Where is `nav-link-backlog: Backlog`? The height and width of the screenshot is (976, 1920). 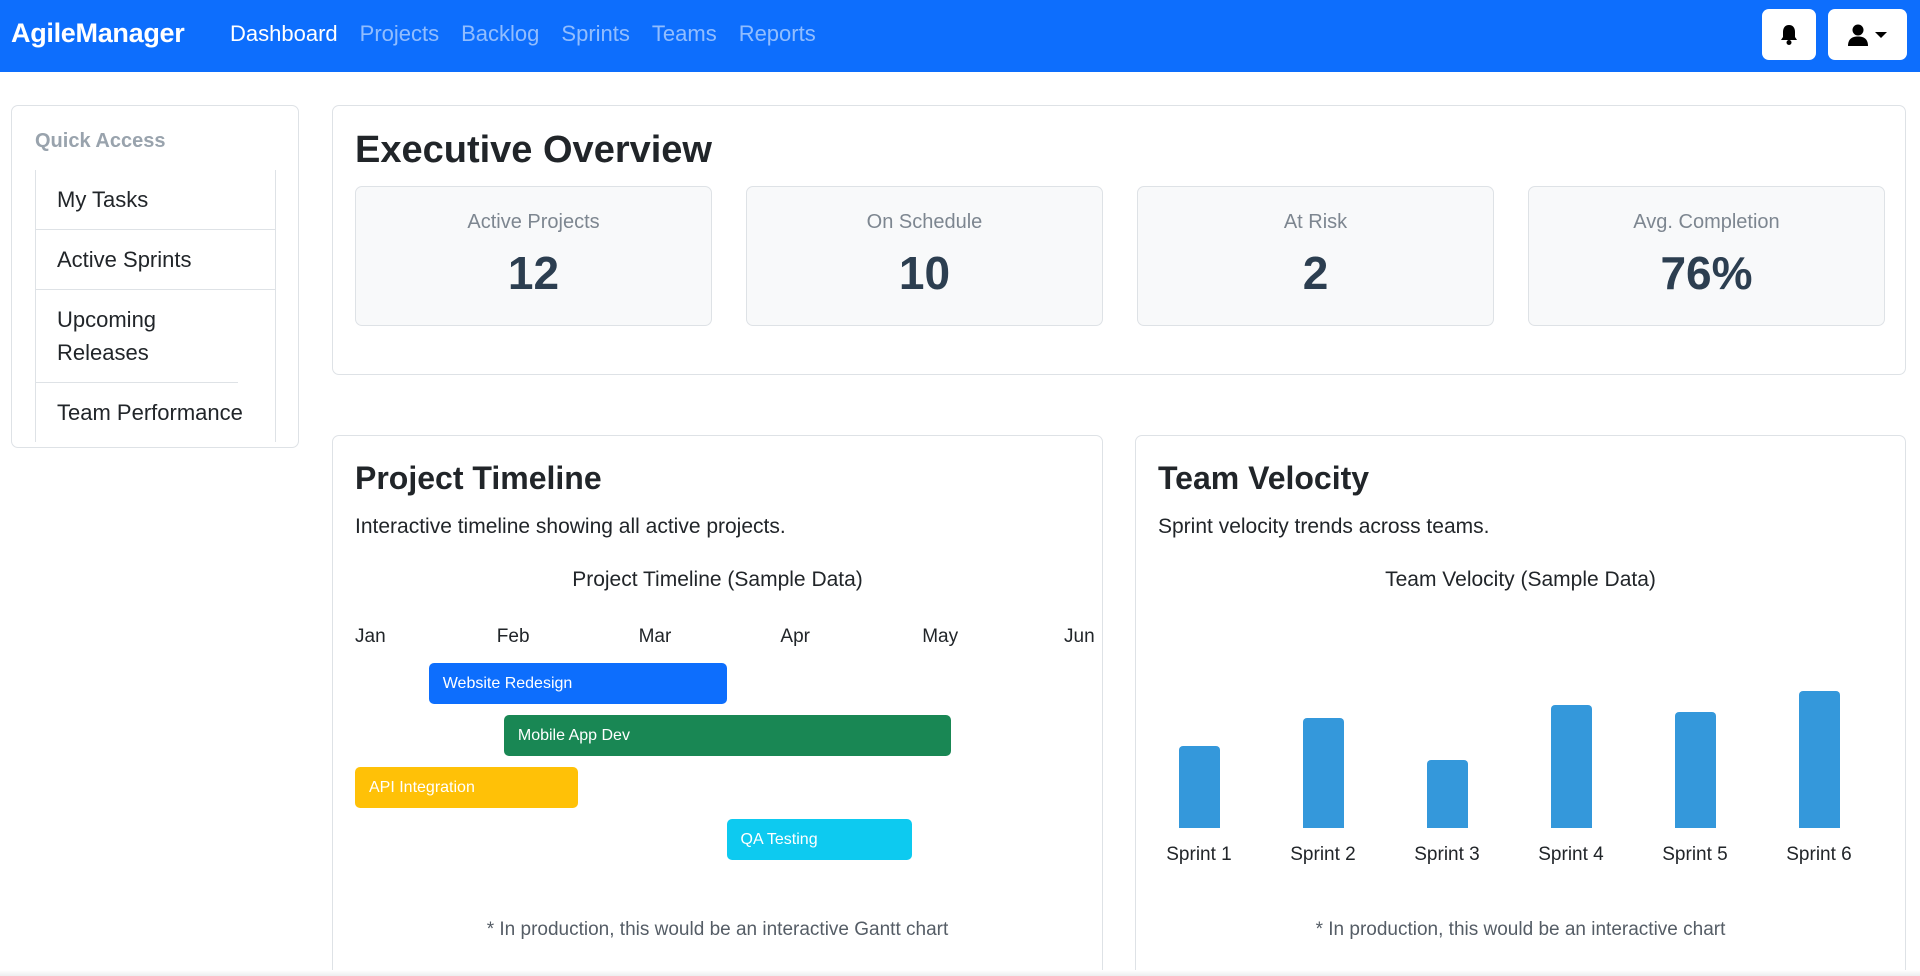 nav-link-backlog: Backlog is located at coordinates (500, 34).